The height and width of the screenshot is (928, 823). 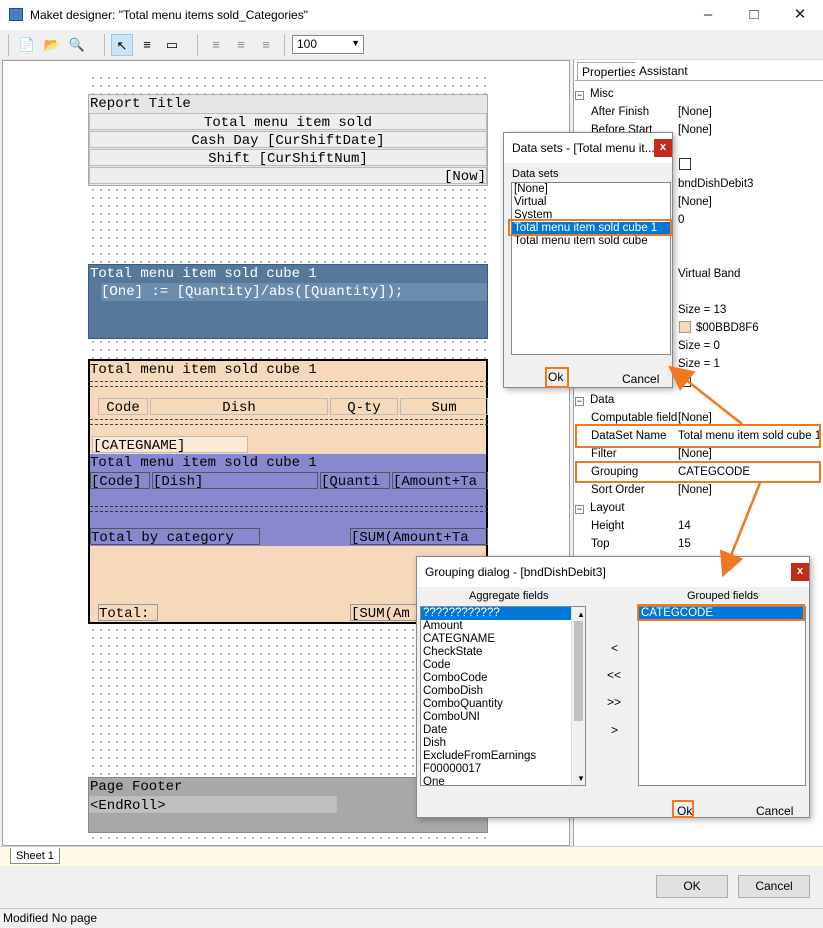 I want to click on arrow-grouping, so click(x=740, y=530).